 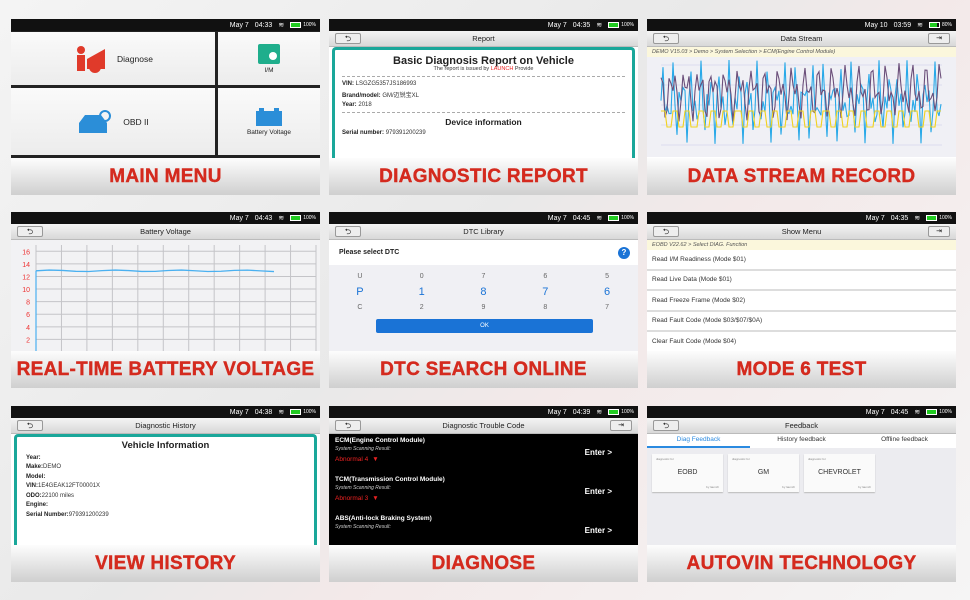 I want to click on y-tick-label: 12, so click(x=26, y=277).